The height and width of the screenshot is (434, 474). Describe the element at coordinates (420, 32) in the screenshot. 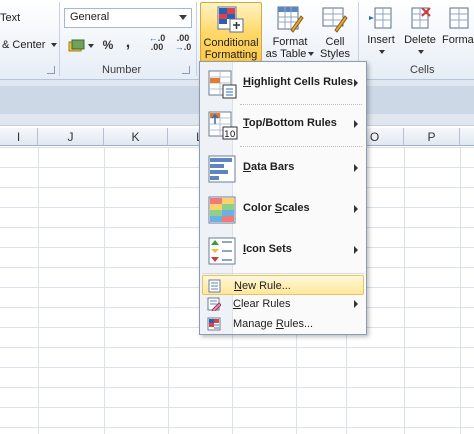

I see `delete-button: Delete` at that location.